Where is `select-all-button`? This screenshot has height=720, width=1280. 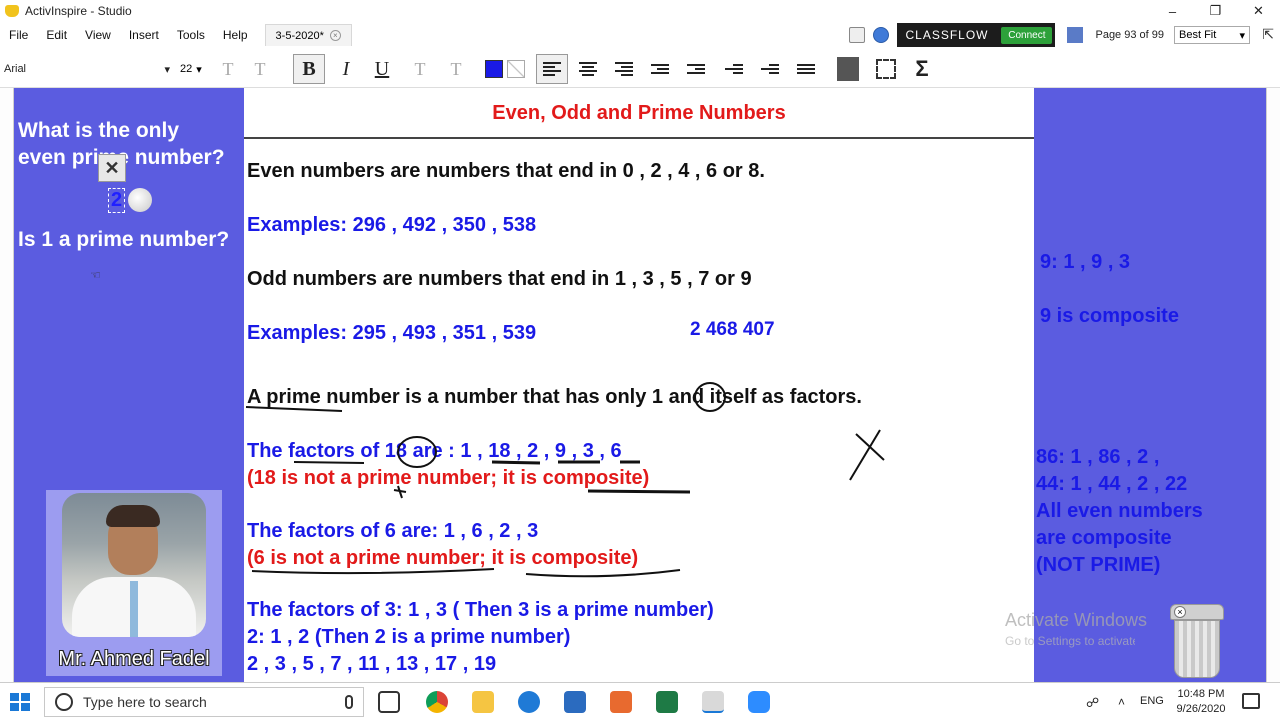
select-all-button is located at coordinates (886, 69).